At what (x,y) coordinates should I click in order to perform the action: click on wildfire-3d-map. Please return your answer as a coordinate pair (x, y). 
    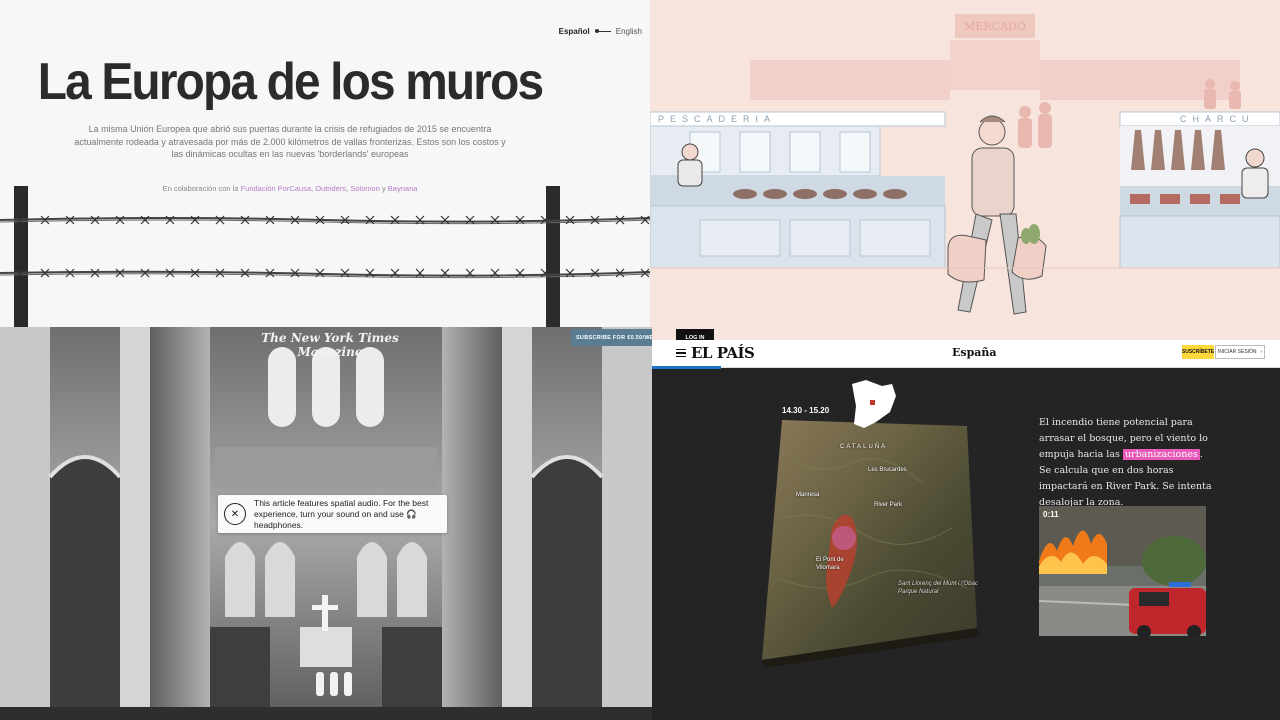
    Looking at the image, I should click on (872, 523).